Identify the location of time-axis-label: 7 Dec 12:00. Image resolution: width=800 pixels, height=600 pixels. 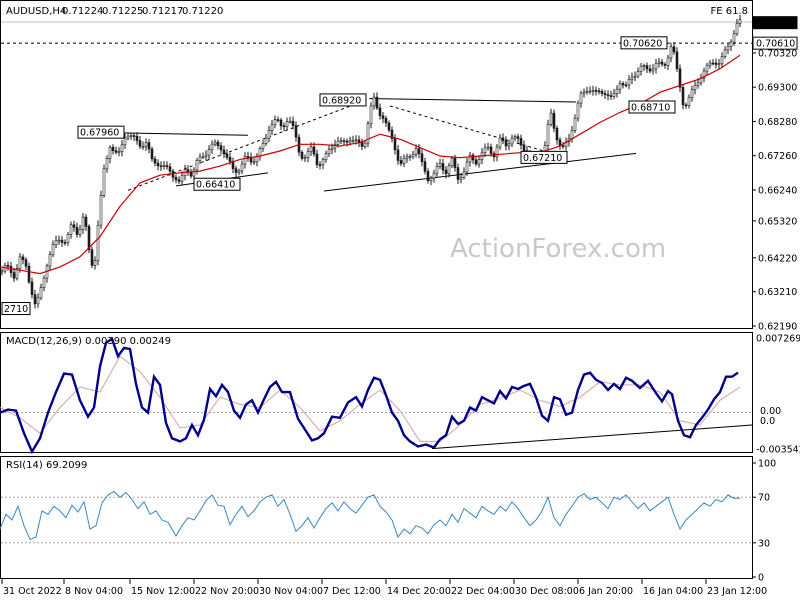
(352, 591).